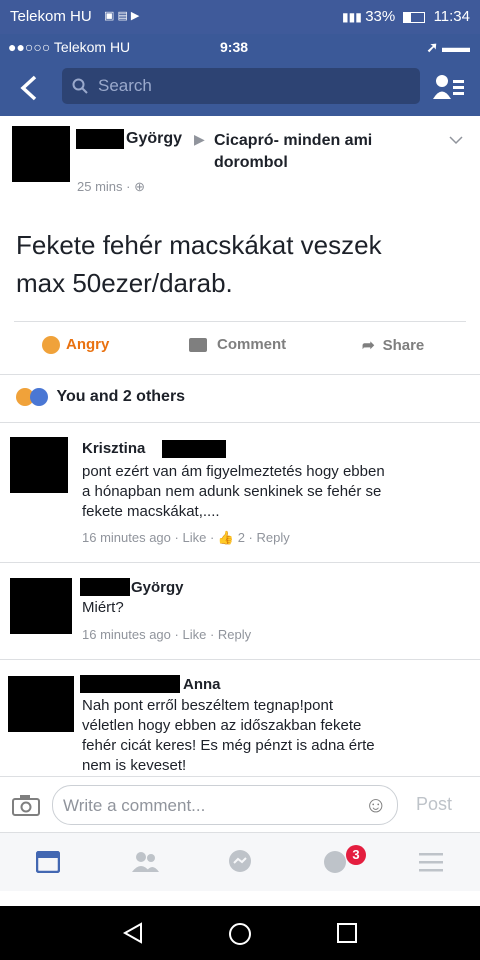 This screenshot has height=960, width=480. I want to click on back-icon, so click(29, 88).